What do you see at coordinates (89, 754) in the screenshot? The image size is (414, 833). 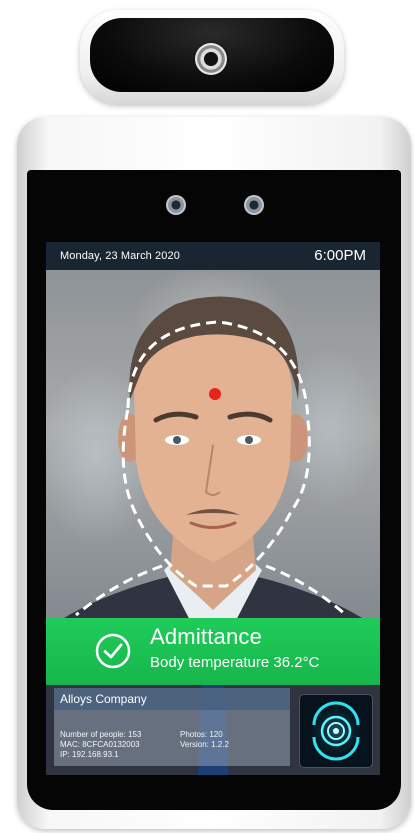 I see `ip-address: IP: 192.168.93.1` at bounding box center [89, 754].